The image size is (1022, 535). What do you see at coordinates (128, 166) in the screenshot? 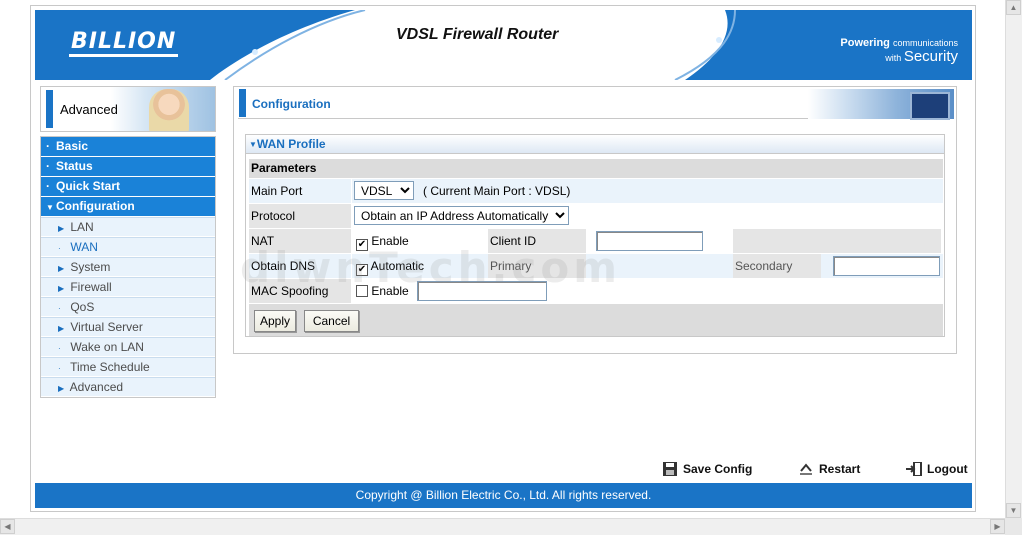
I see `sidebar-item-status: · Status` at bounding box center [128, 166].